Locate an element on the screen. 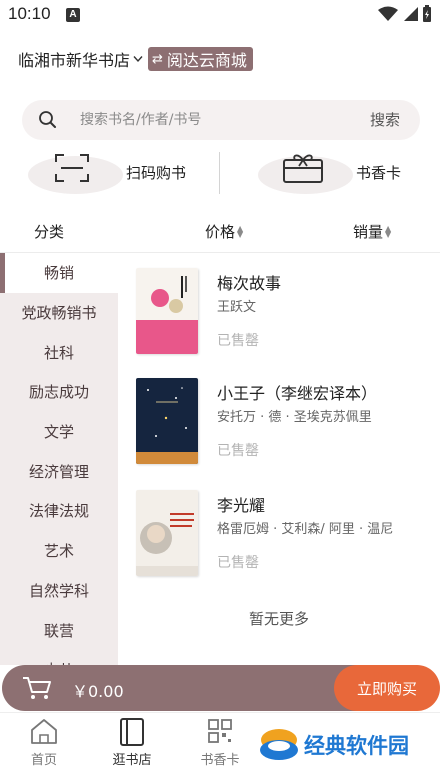 The image size is (440, 770). category-item: 励志成功 is located at coordinates (59, 392).